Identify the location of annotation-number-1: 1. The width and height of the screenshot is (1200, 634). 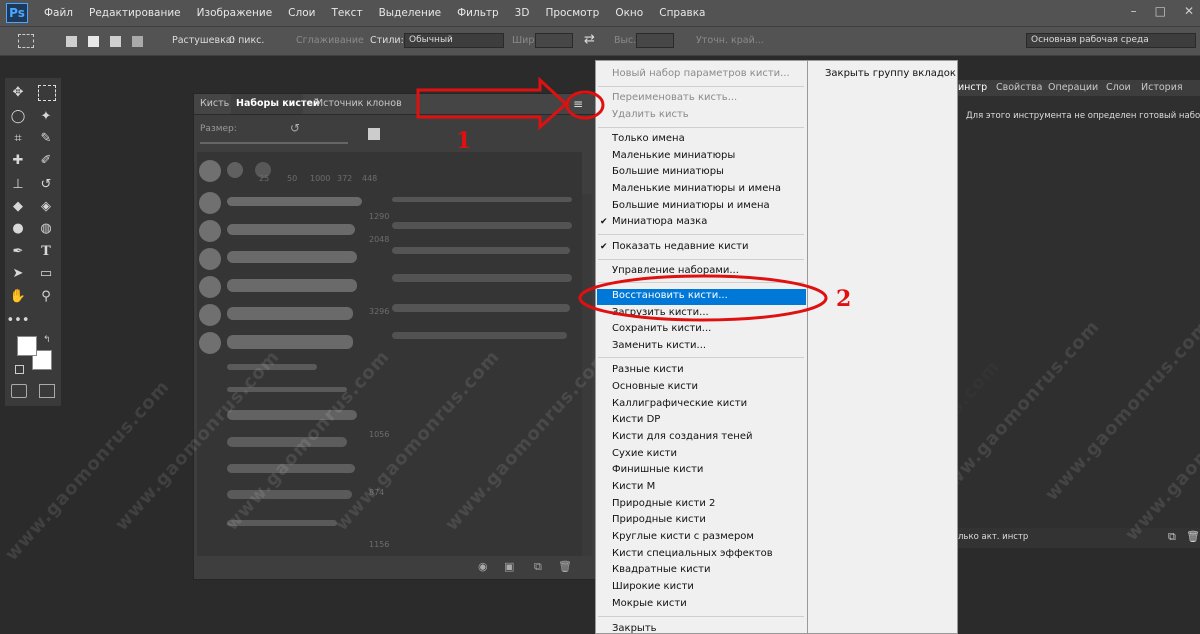
(464, 141).